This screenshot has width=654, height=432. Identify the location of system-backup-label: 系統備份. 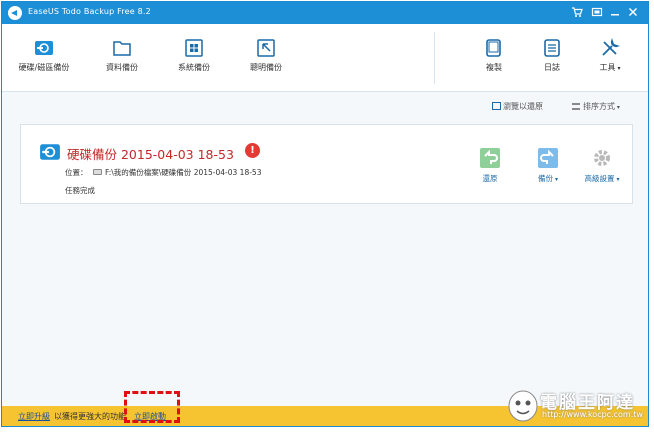
(194, 67).